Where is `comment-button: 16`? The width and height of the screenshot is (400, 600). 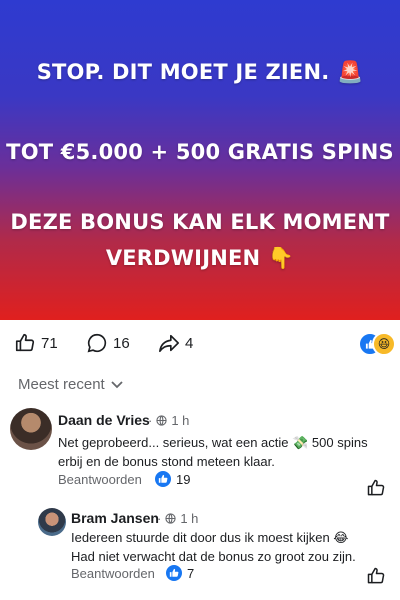 comment-button: 16 is located at coordinates (108, 343).